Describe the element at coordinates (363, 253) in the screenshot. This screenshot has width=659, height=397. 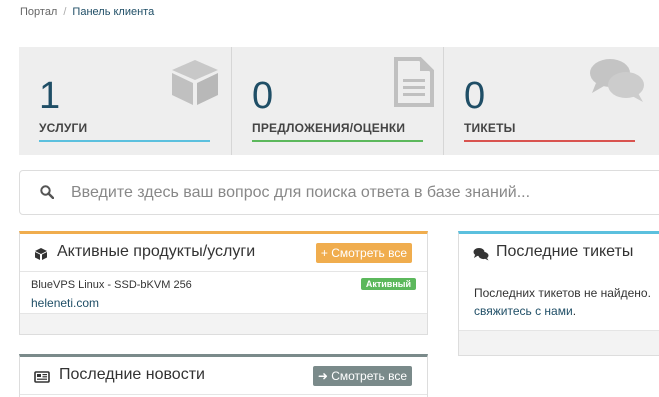
I see `products-view-all-button: + Смотреть все` at that location.